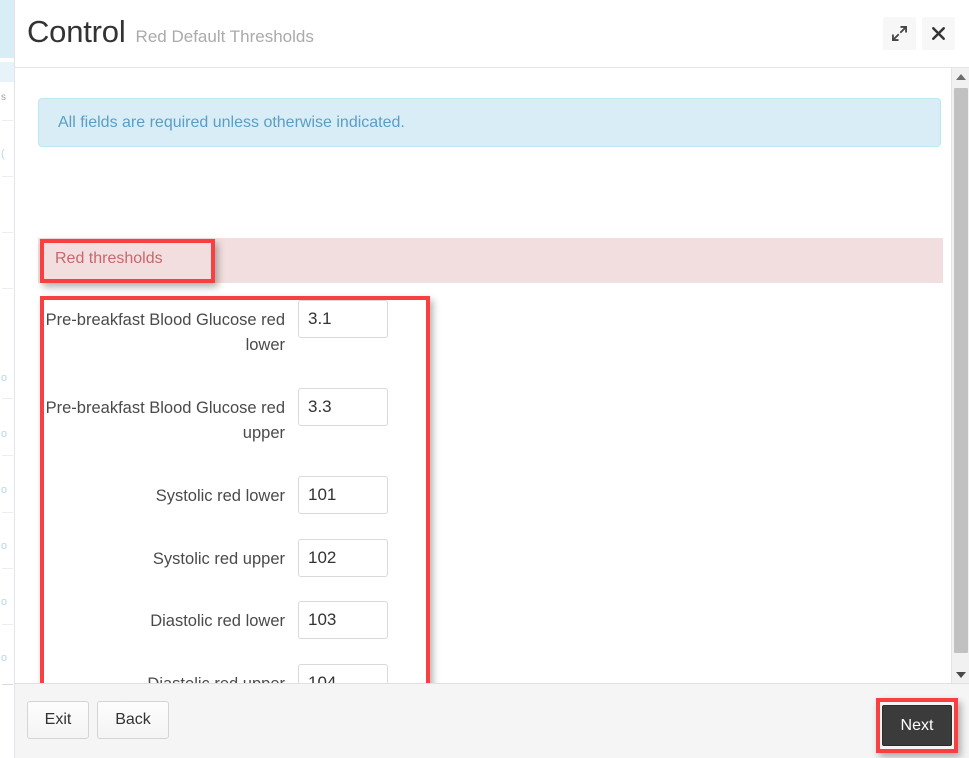 The width and height of the screenshot is (969, 758). I want to click on field-row: Diastolic red upper, so click(236, 673).